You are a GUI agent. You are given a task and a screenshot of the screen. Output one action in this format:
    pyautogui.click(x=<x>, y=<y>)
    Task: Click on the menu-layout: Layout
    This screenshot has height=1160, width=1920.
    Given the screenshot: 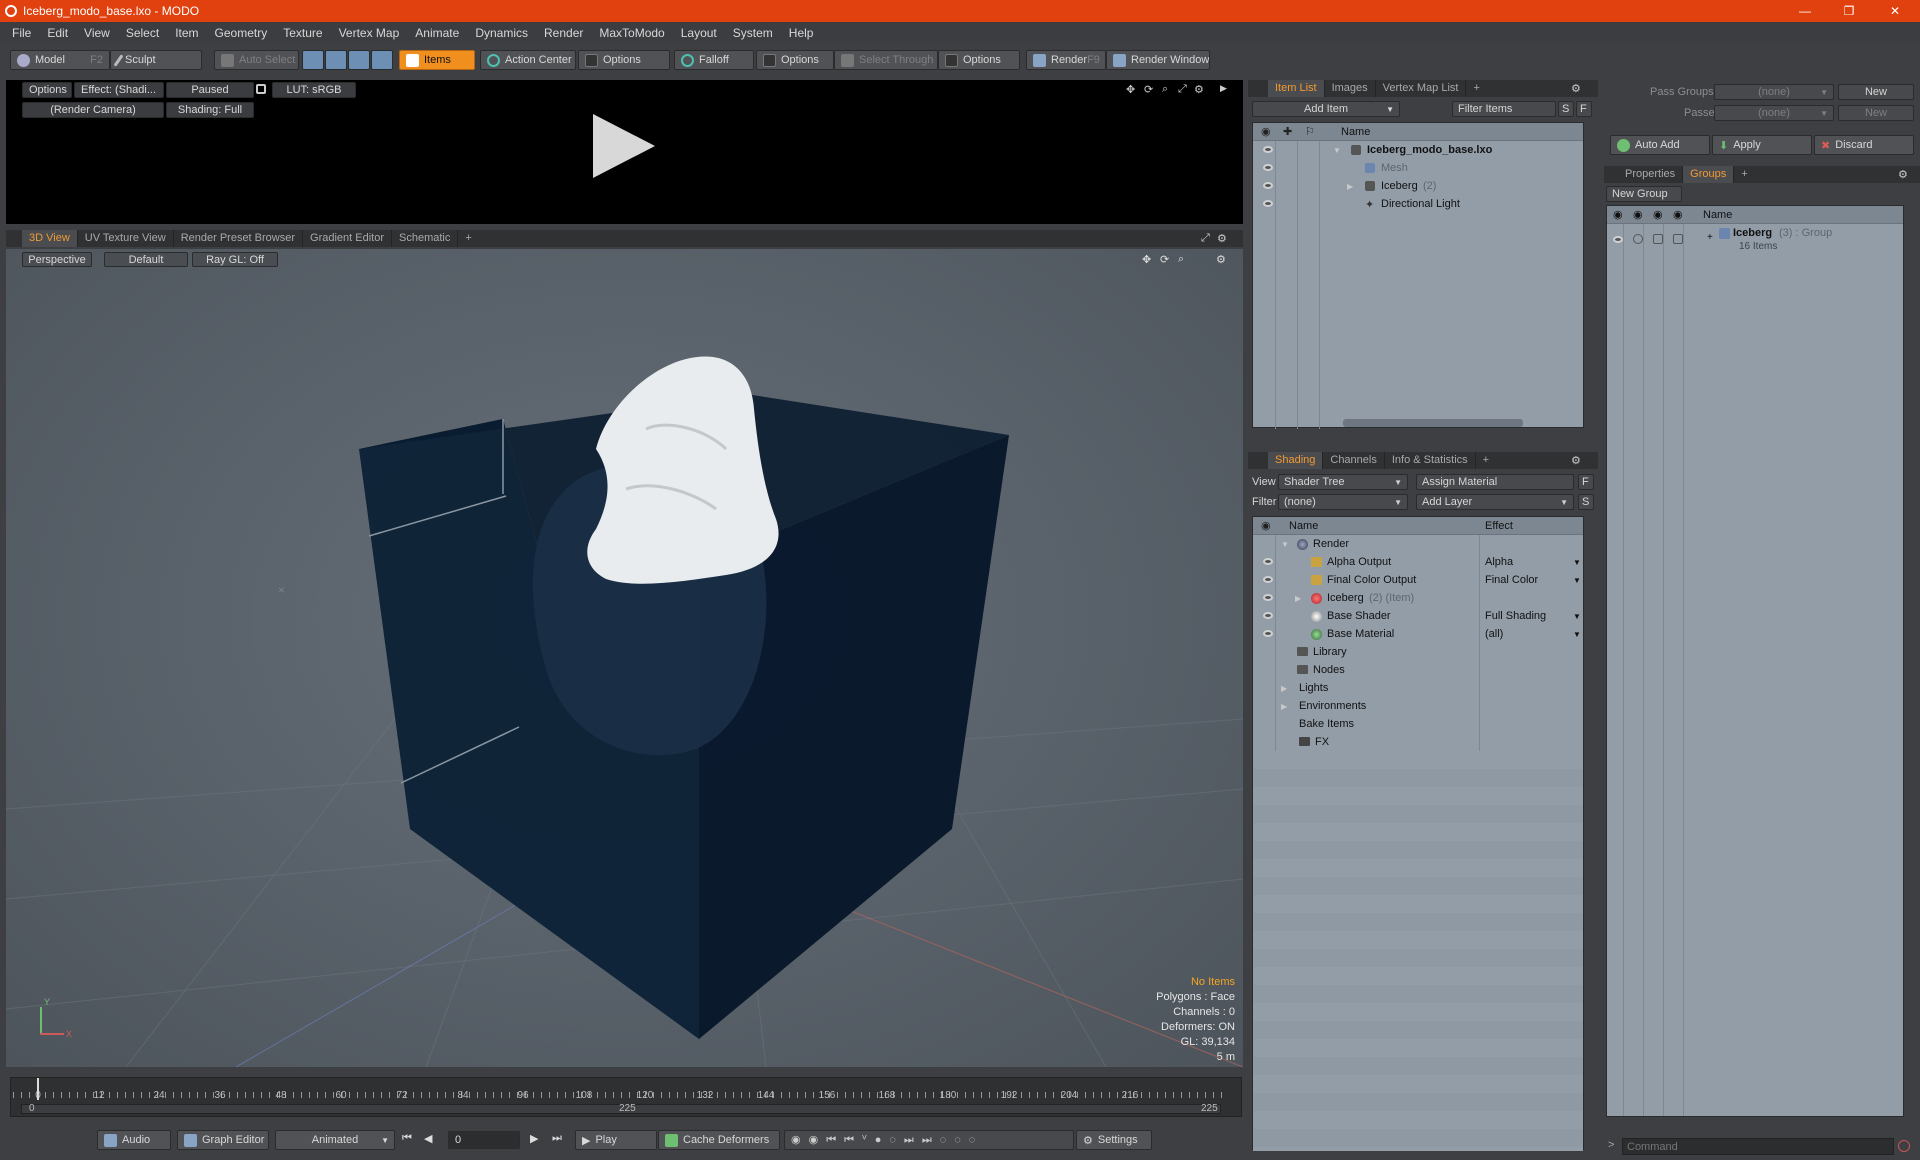 What is the action you would take?
    pyautogui.click(x=699, y=33)
    